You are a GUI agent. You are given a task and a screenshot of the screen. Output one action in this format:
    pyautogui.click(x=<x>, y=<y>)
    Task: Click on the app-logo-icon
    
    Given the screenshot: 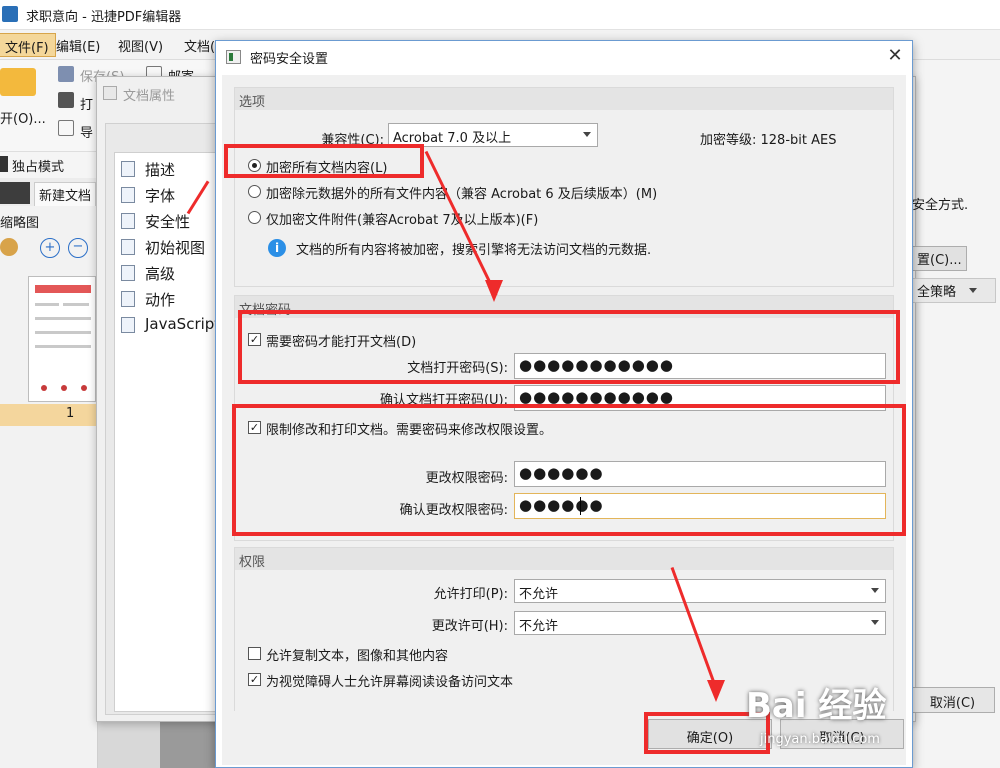 What is the action you would take?
    pyautogui.click(x=10, y=14)
    